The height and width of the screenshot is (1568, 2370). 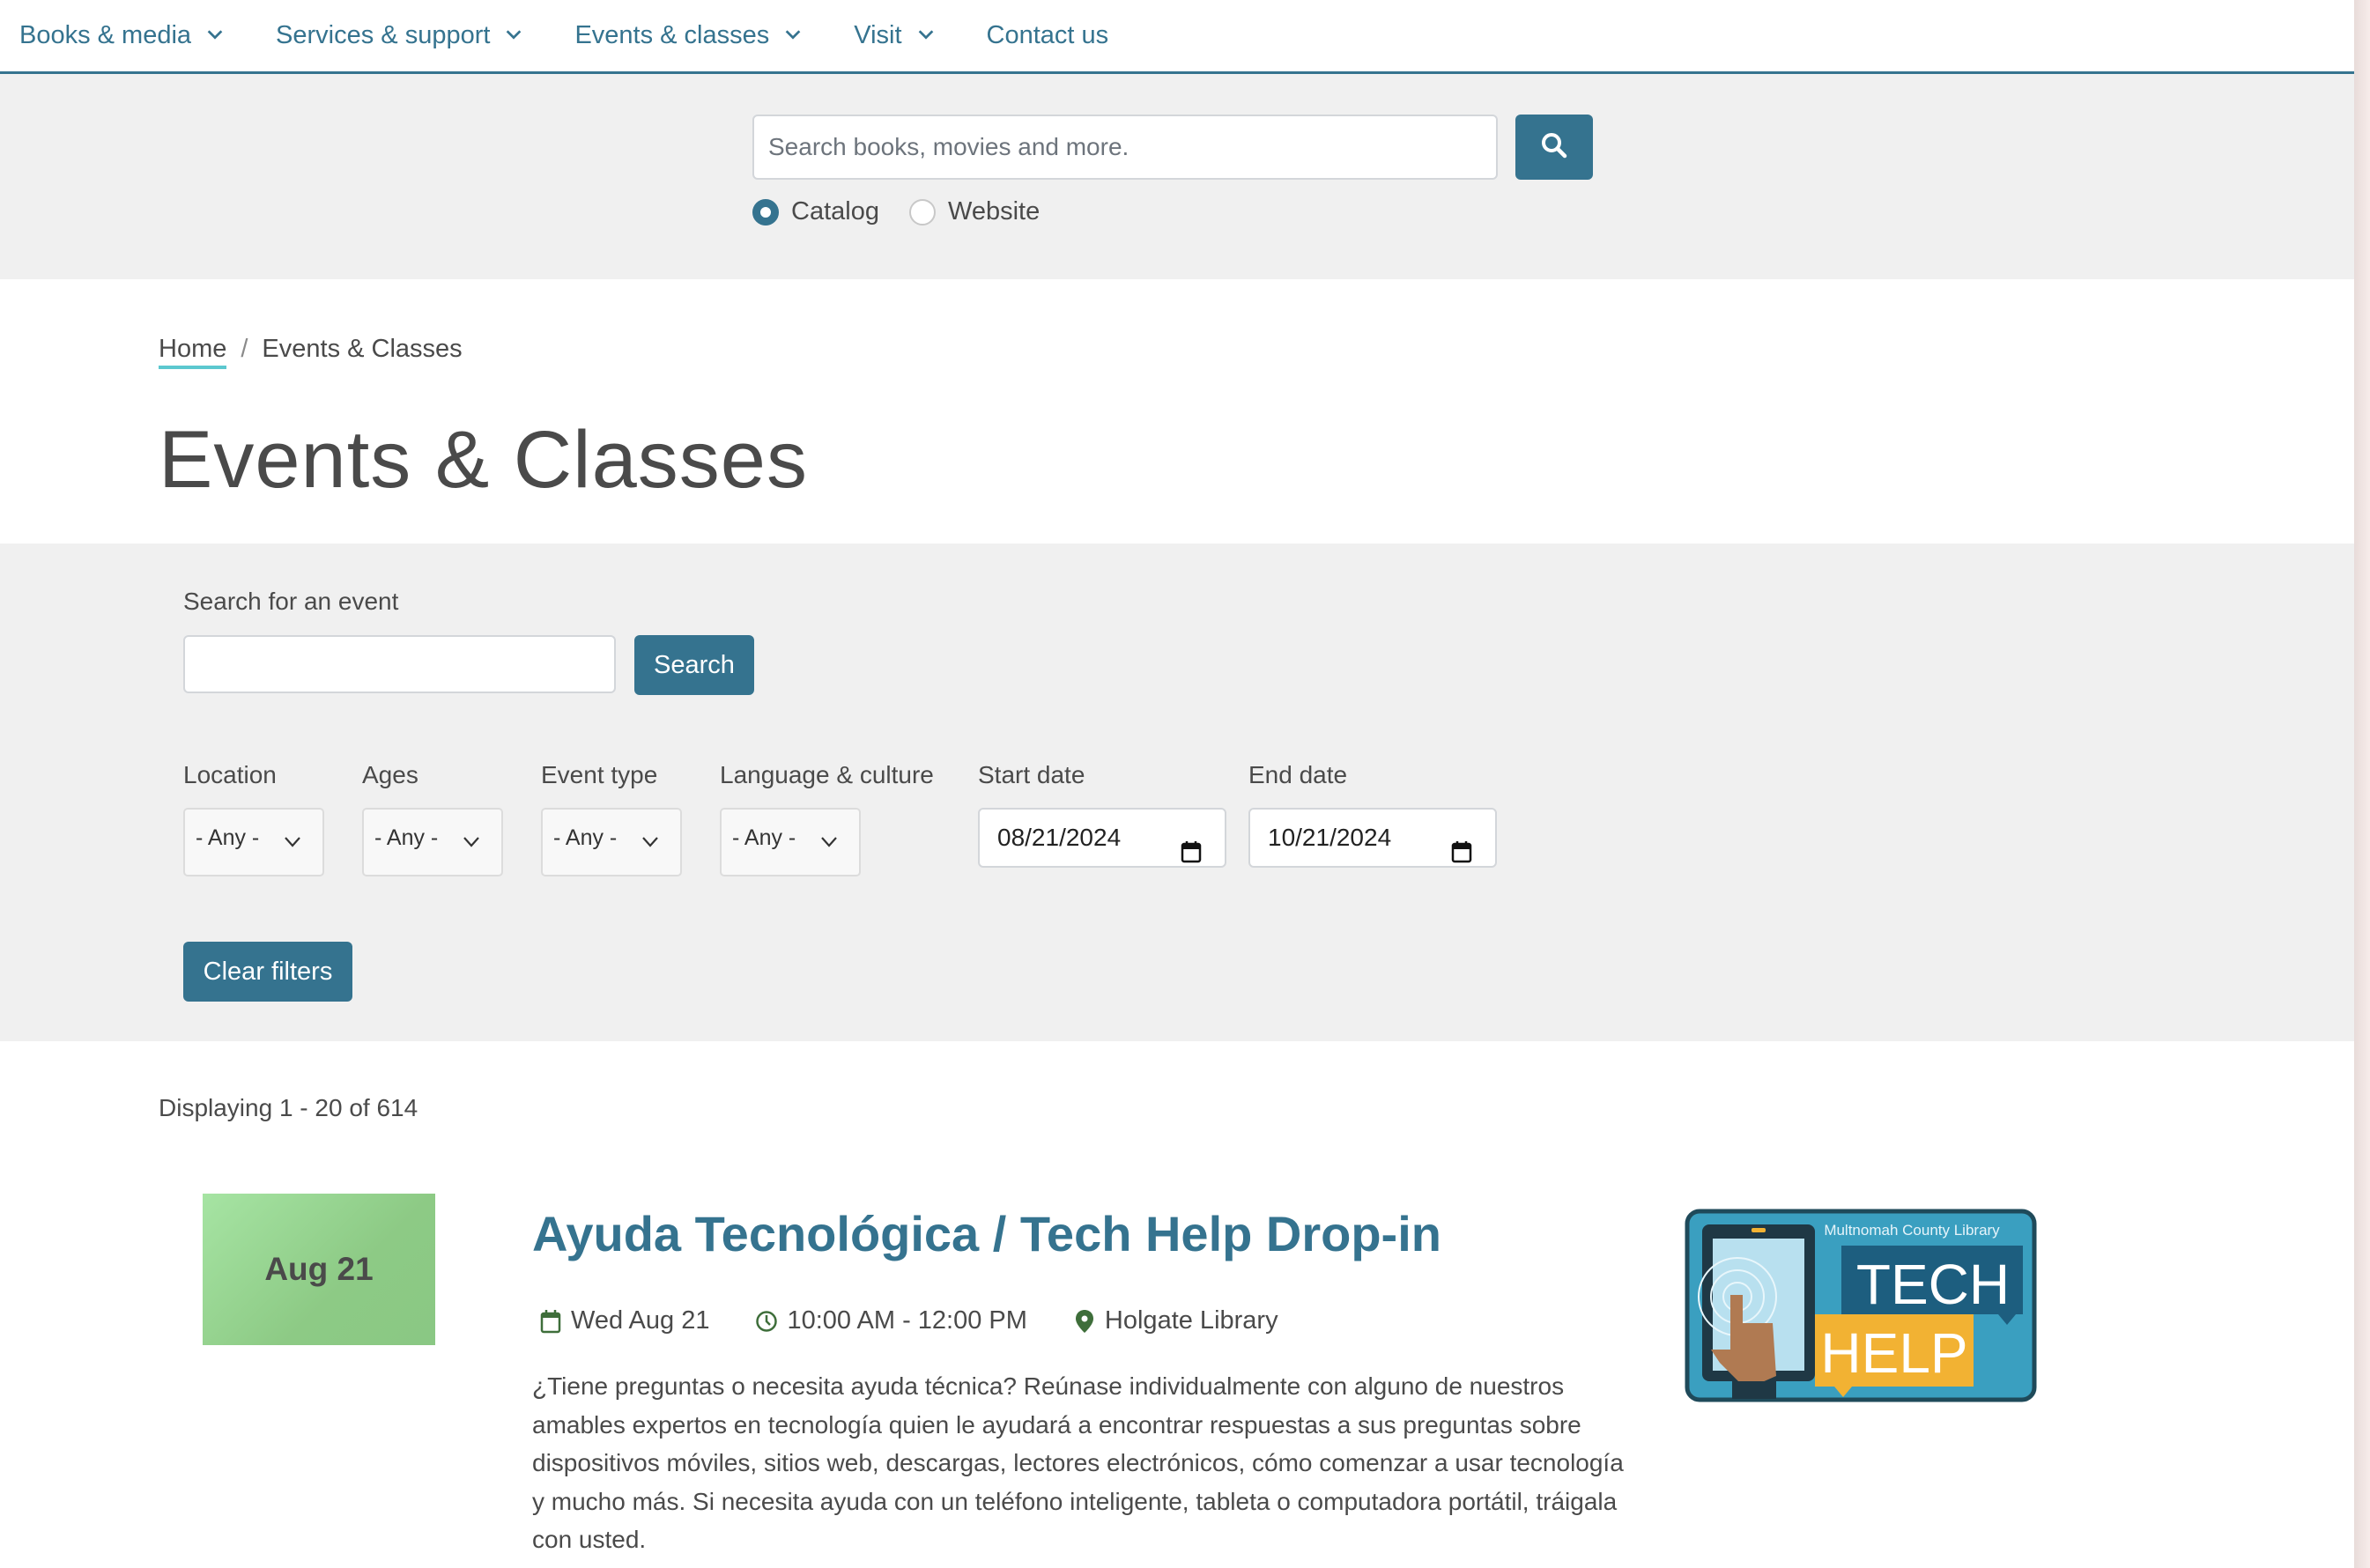 What do you see at coordinates (1084, 1321) in the screenshot?
I see `map-pin-icon` at bounding box center [1084, 1321].